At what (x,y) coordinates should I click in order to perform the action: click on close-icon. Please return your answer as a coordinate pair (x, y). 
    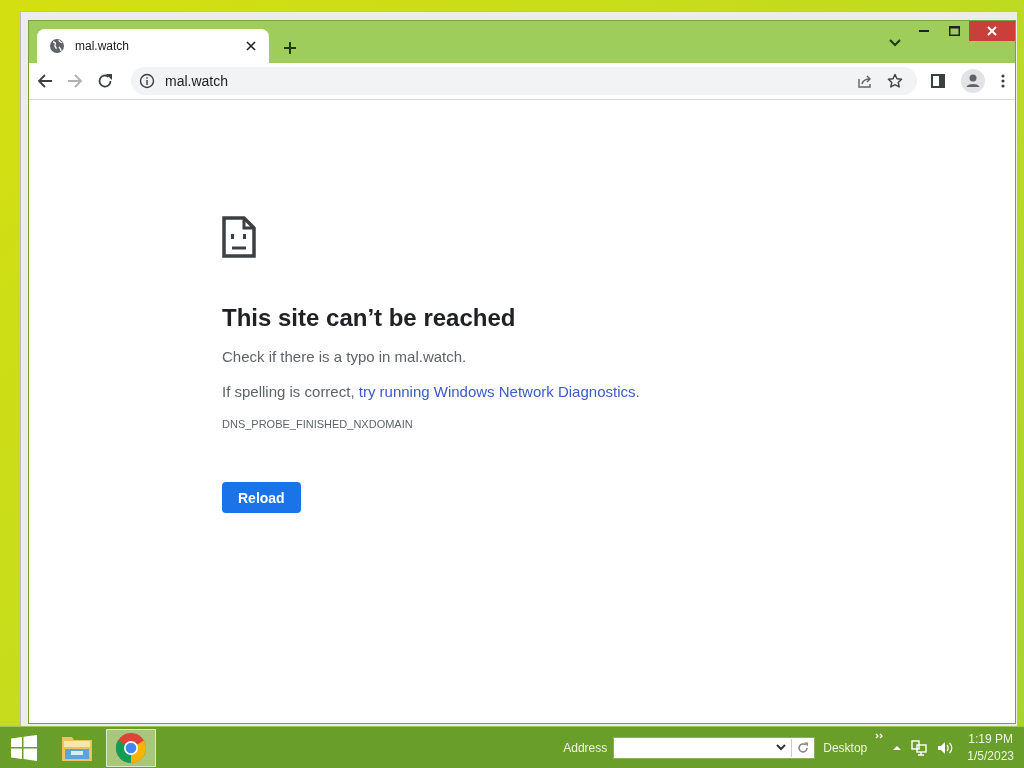
    Looking at the image, I should click on (992, 31).